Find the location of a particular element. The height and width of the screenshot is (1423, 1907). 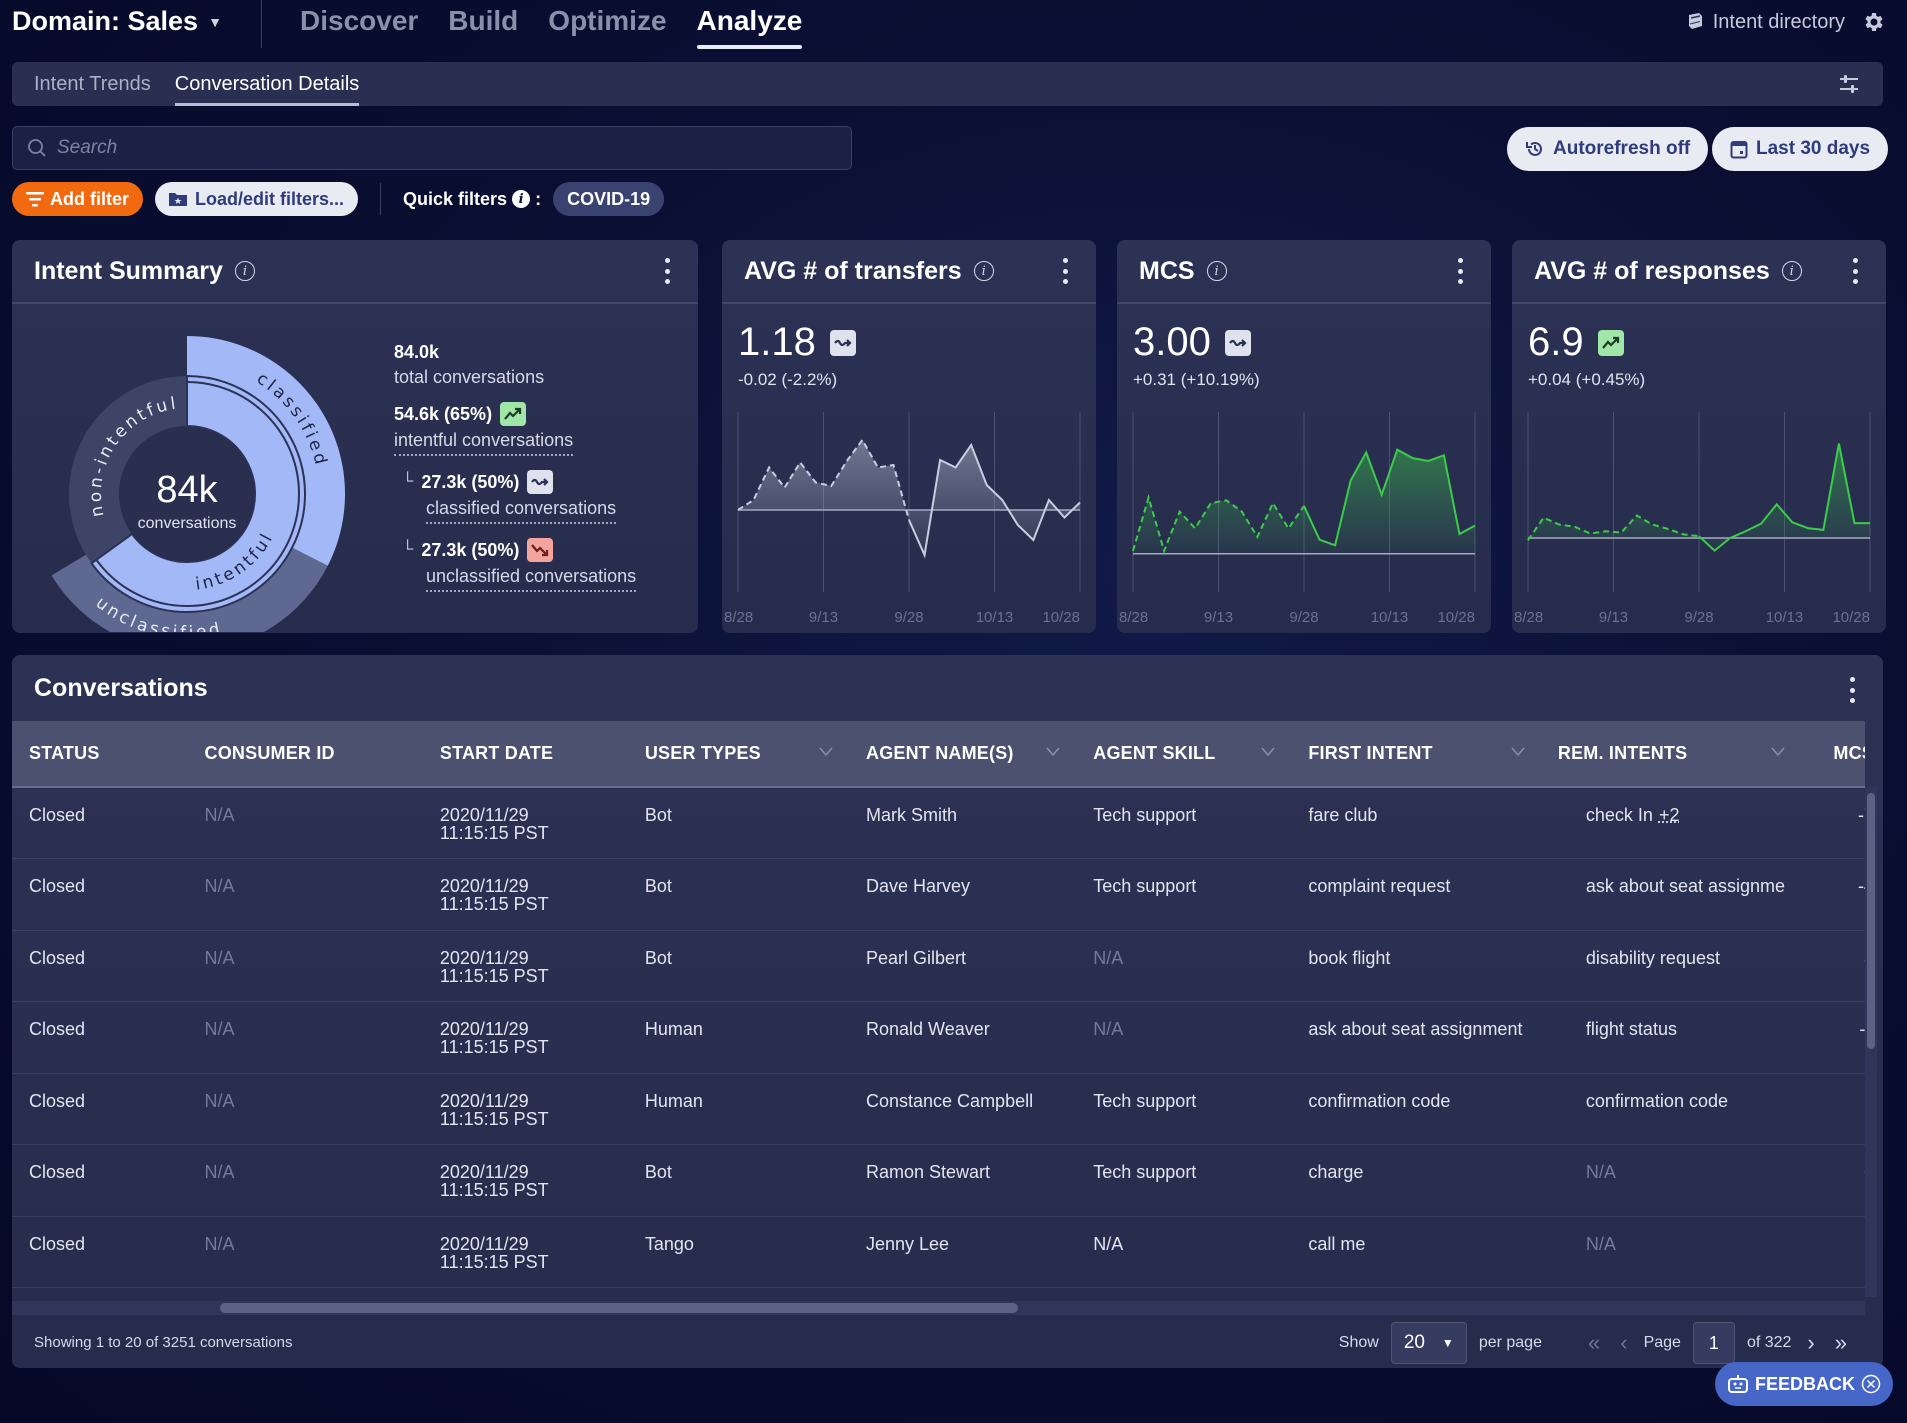

column-header-rem-intents: REM. INTENTS is located at coordinates (1670, 754).